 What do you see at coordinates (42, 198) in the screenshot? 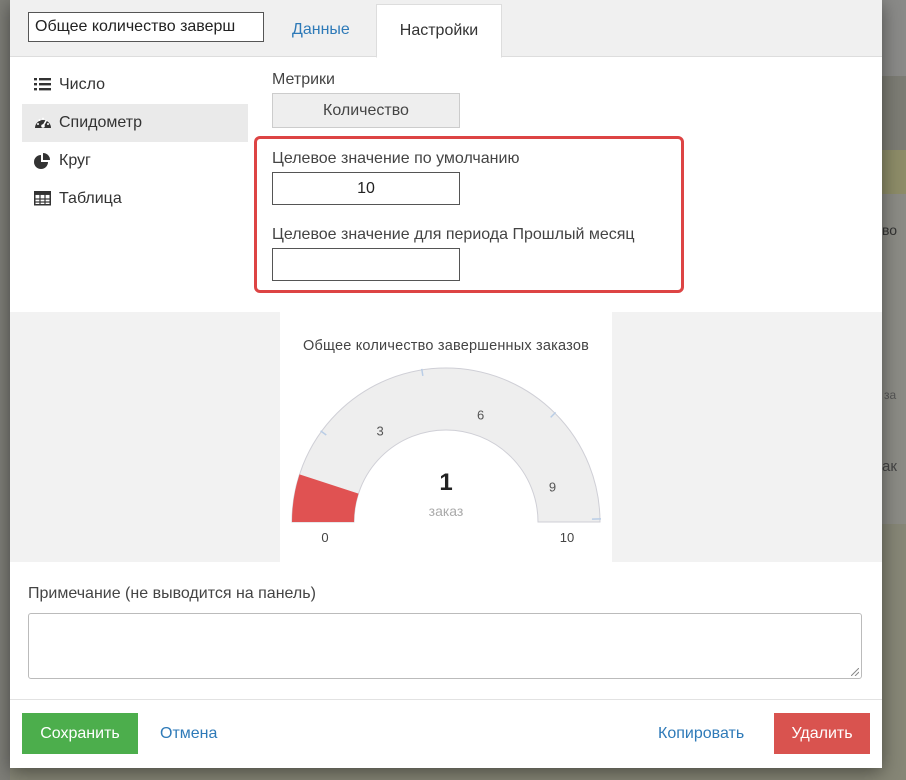
I see `table-icon` at bounding box center [42, 198].